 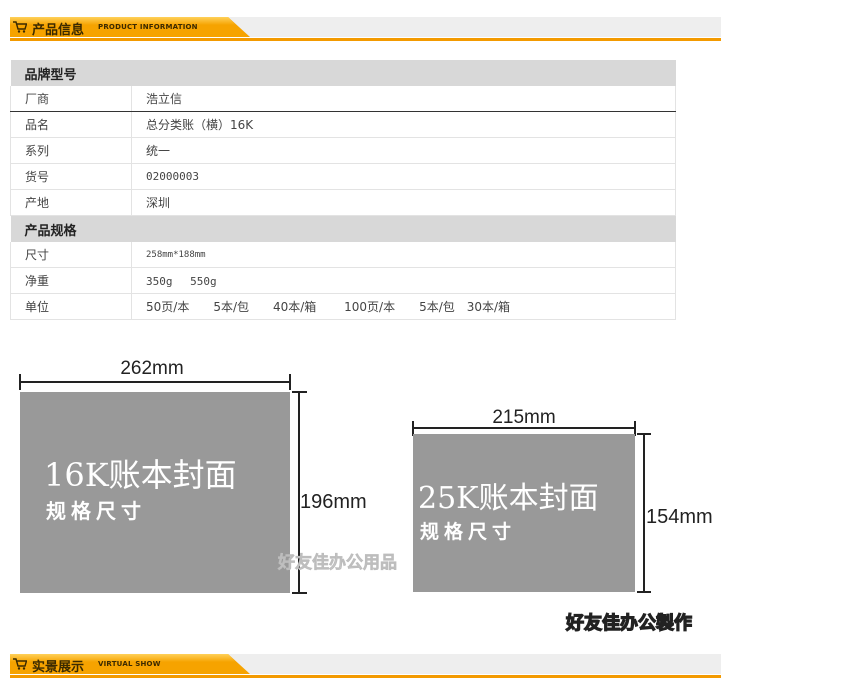 I want to click on row-key: 厂商, so click(x=71, y=99).